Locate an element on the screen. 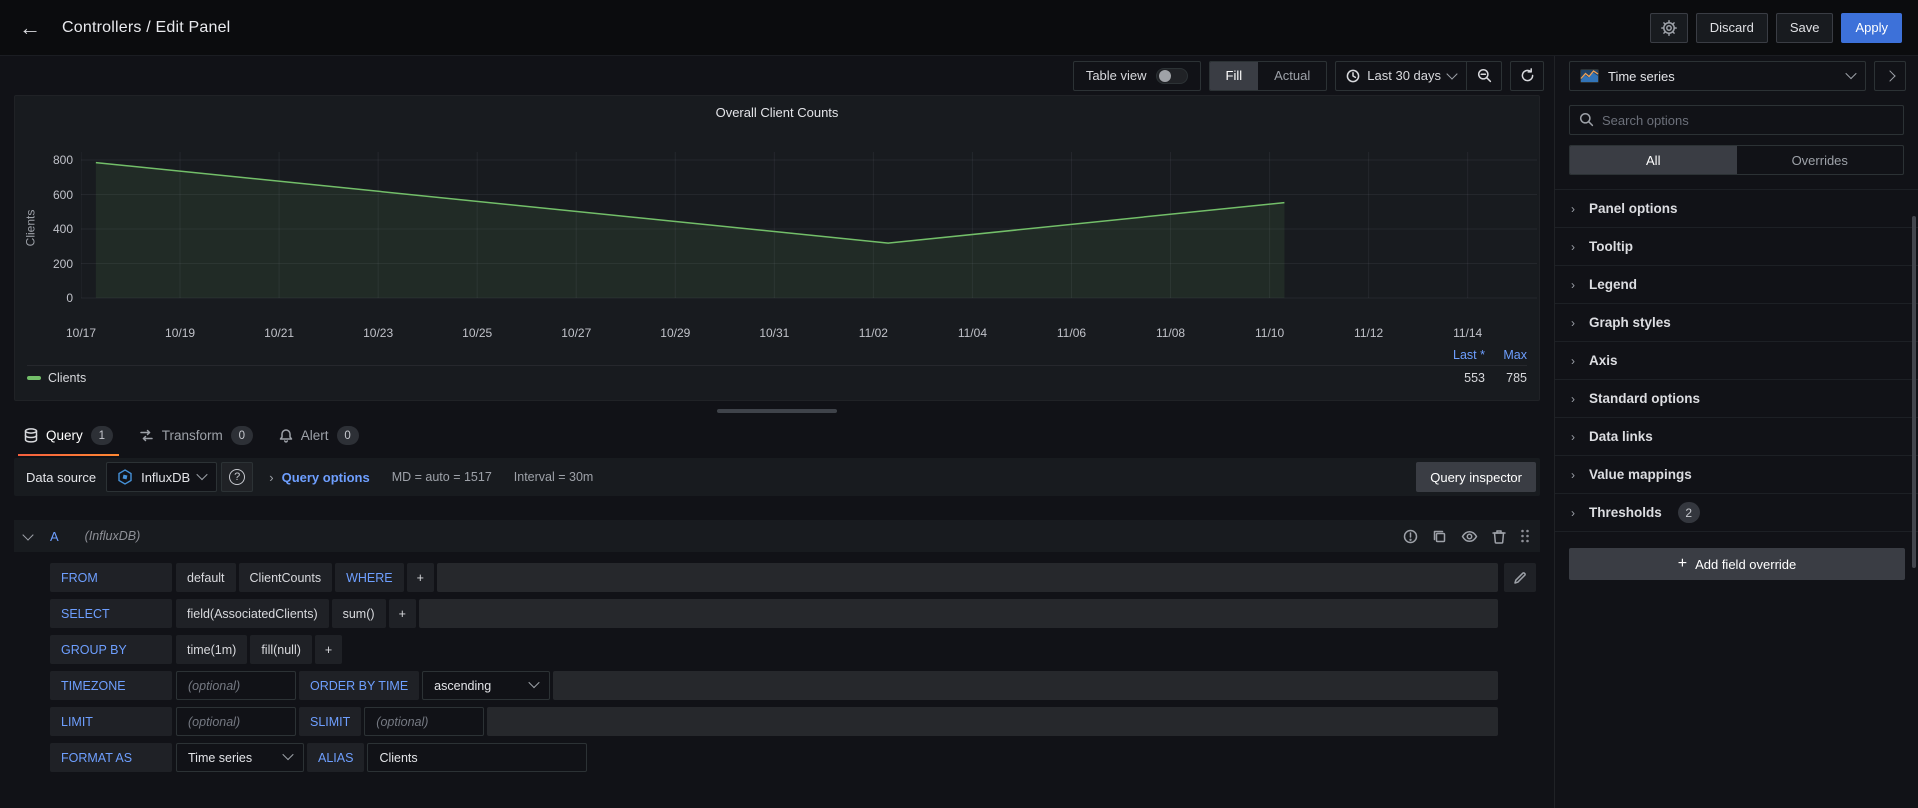 This screenshot has height=808, width=1918. collapse-chevron-icon is located at coordinates (28, 534).